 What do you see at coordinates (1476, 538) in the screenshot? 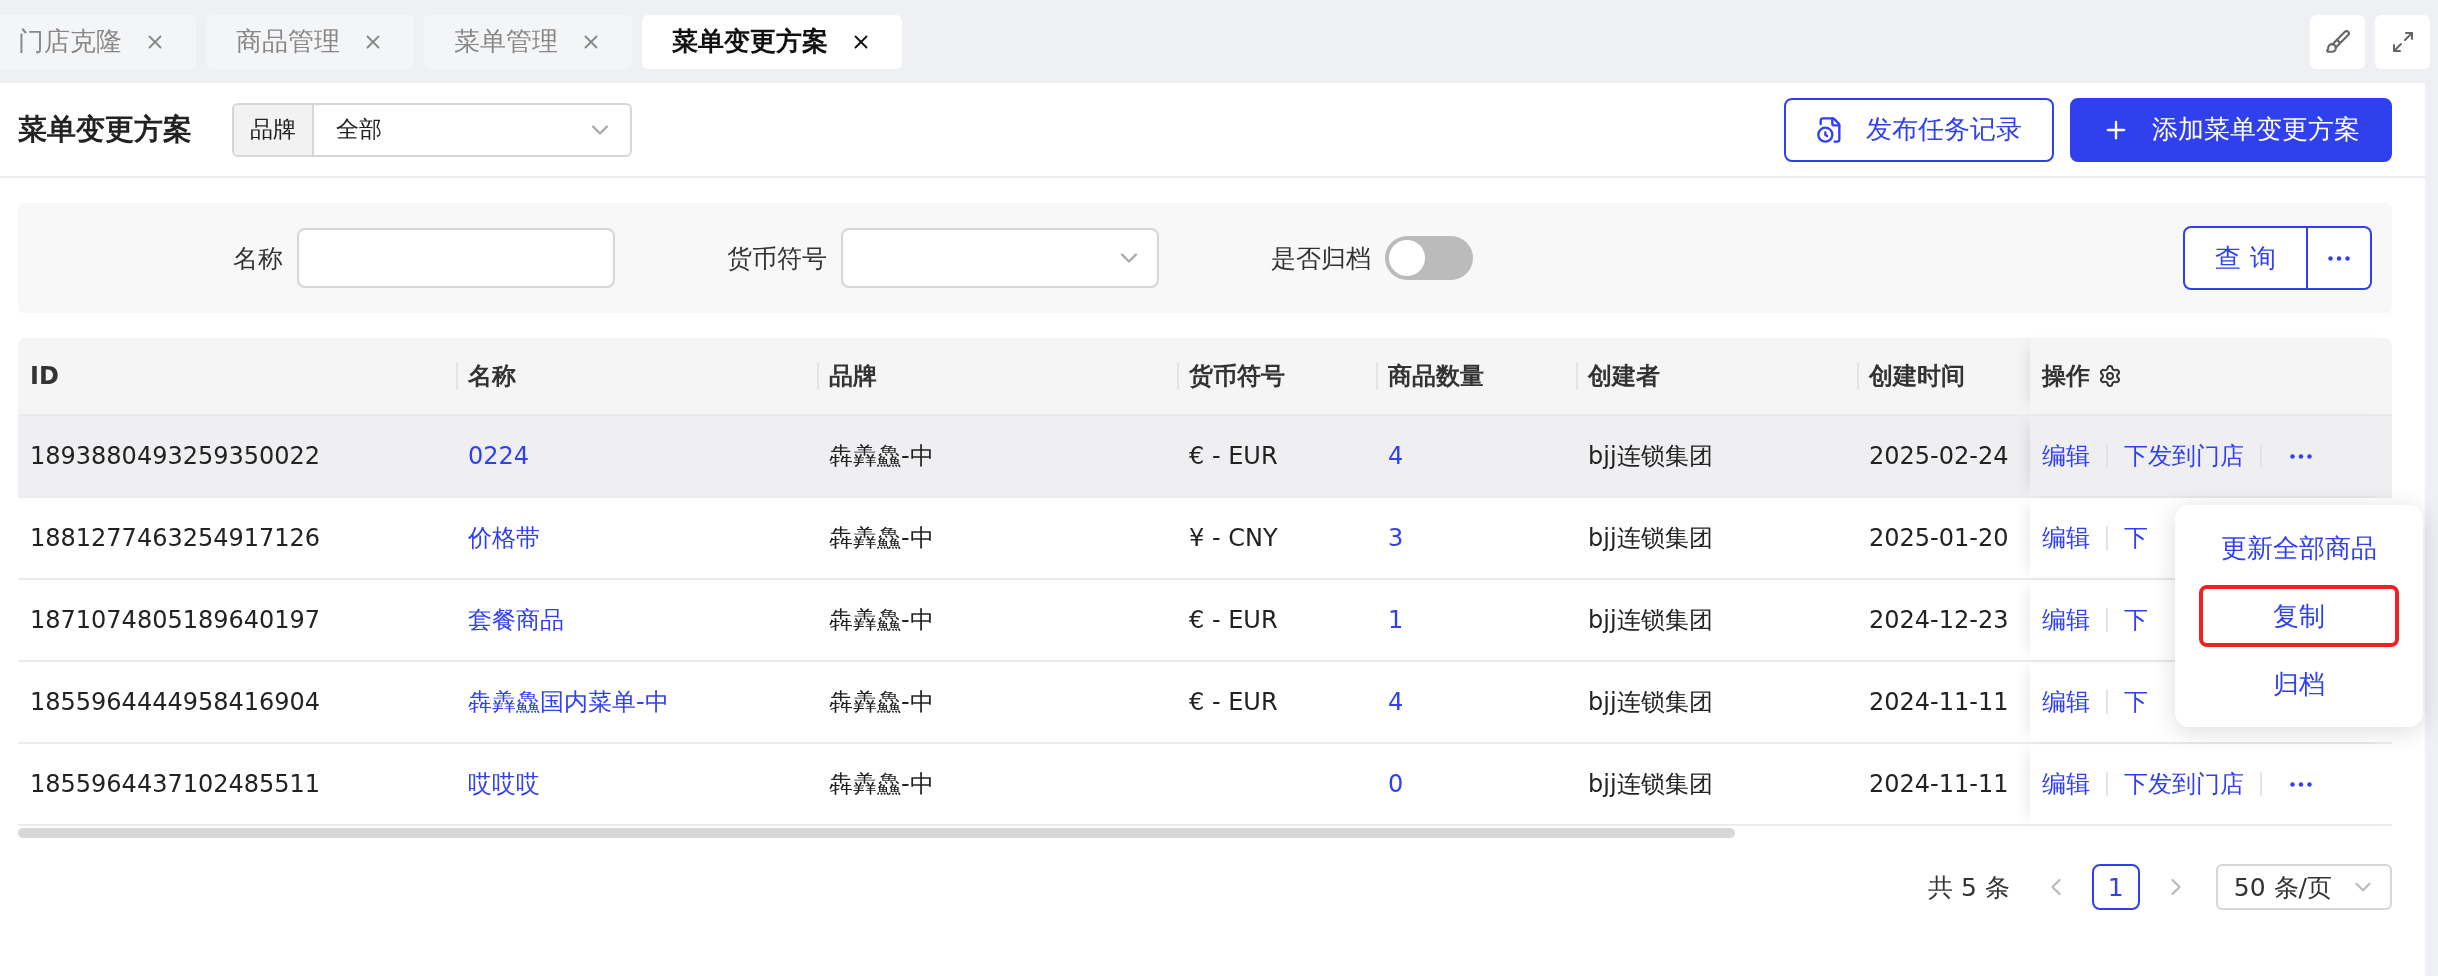
I see `count-link: 3` at bounding box center [1476, 538].